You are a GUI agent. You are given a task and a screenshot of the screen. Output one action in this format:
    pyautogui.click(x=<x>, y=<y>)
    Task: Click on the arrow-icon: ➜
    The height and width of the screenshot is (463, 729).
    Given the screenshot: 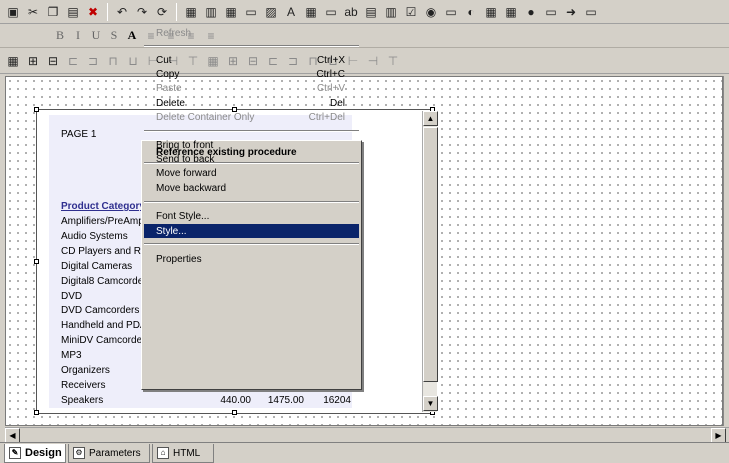 What is the action you would take?
    pyautogui.click(x=571, y=12)
    